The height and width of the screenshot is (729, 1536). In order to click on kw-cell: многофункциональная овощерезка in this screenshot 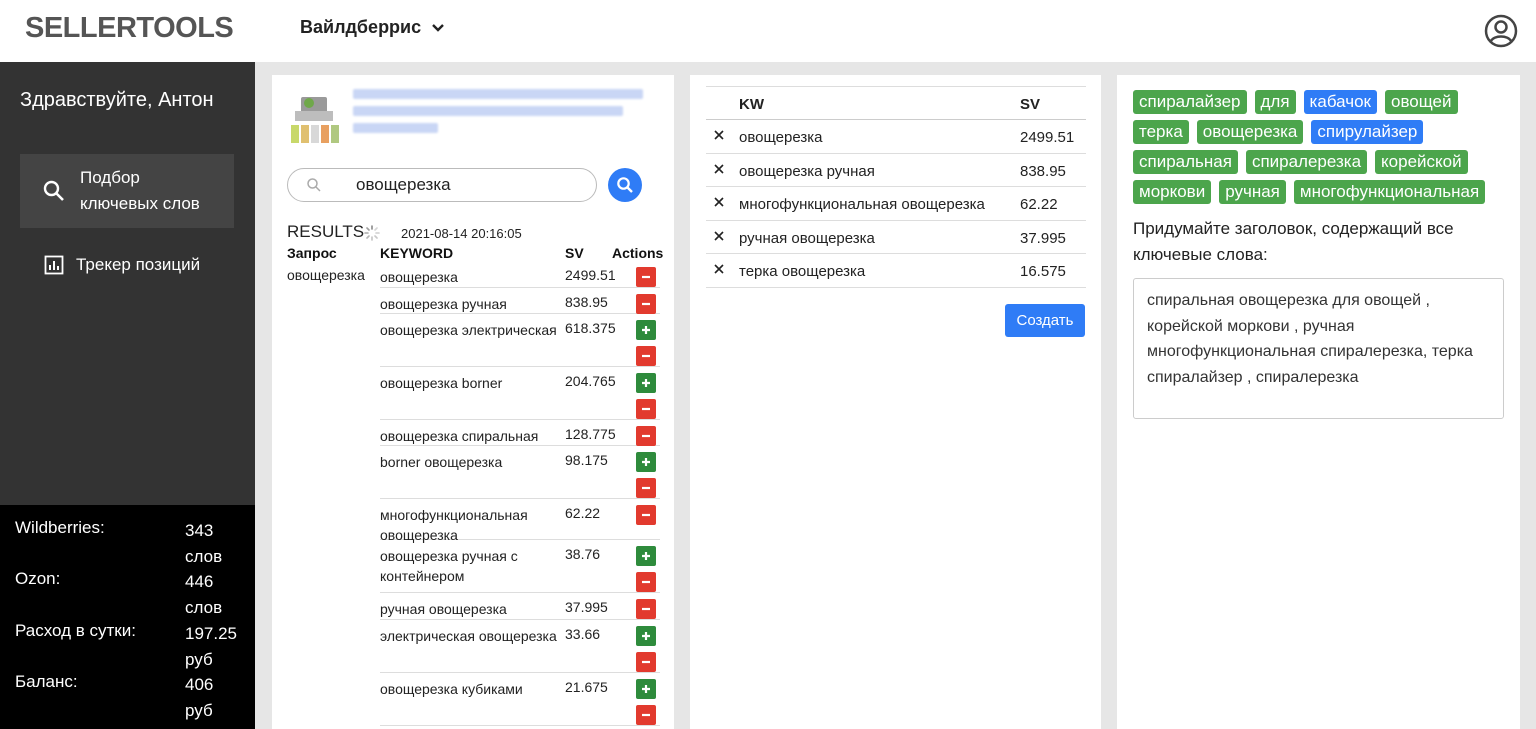, I will do `click(862, 204)`.